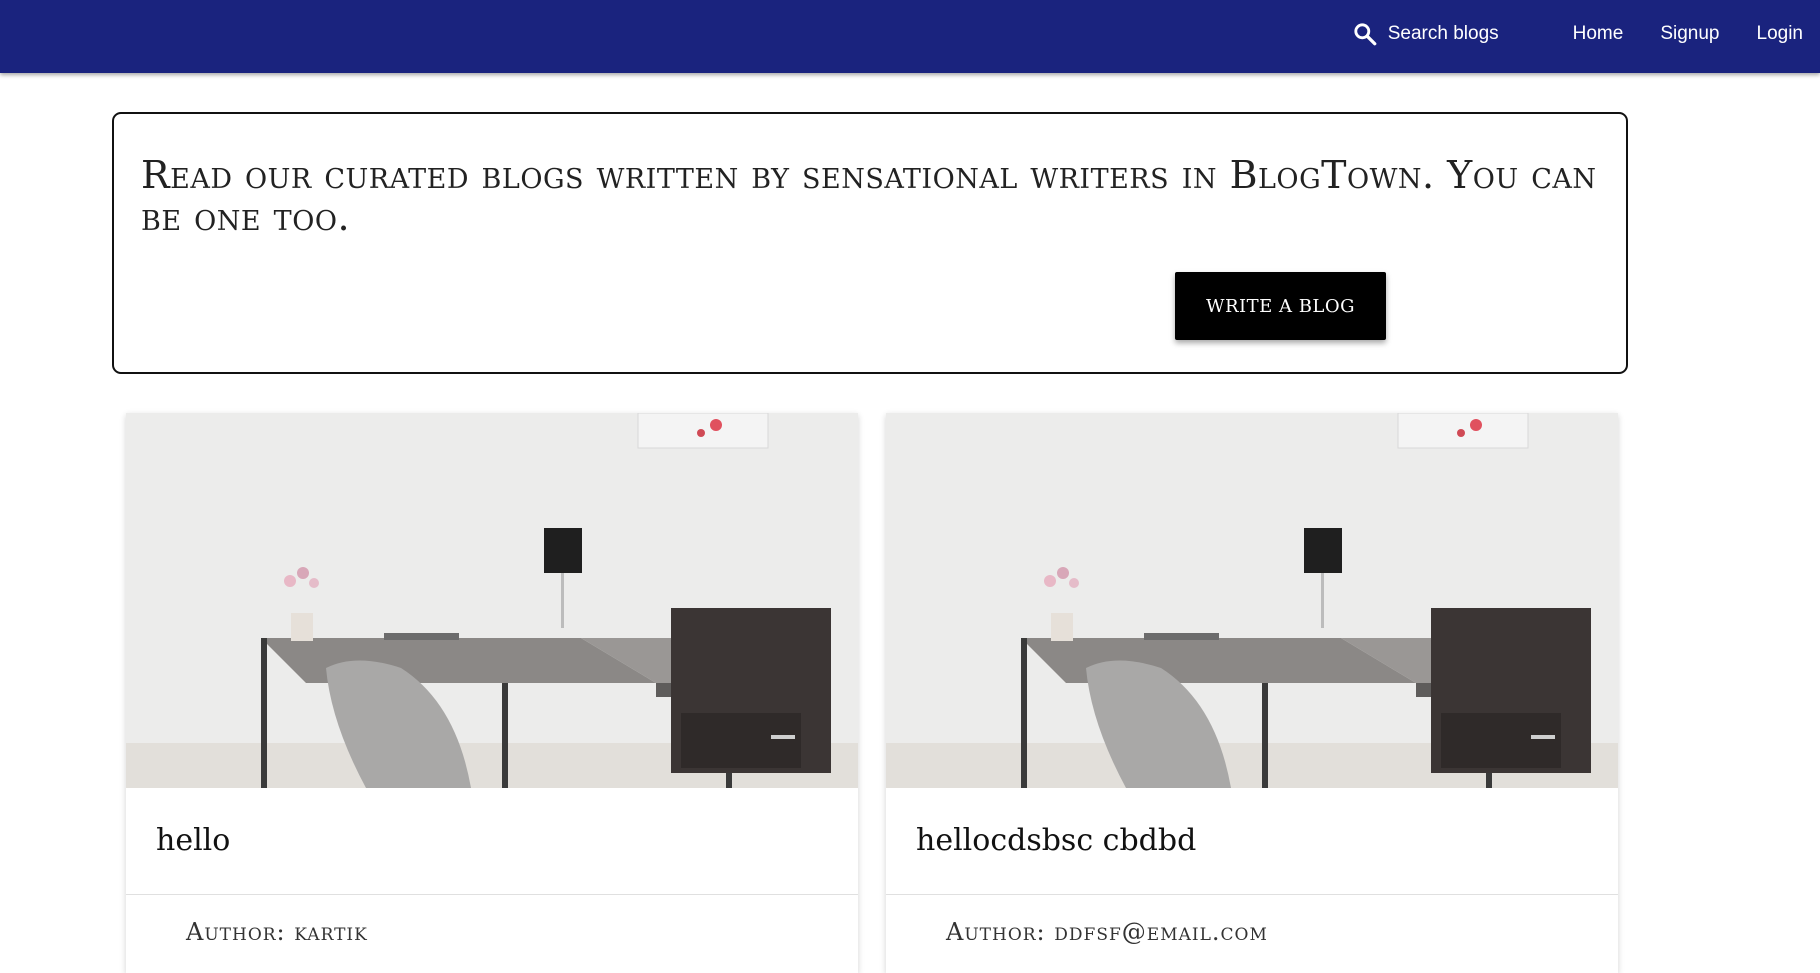 The image size is (1820, 973). What do you see at coordinates (1598, 34) in the screenshot?
I see `nav-home-link: Home` at bounding box center [1598, 34].